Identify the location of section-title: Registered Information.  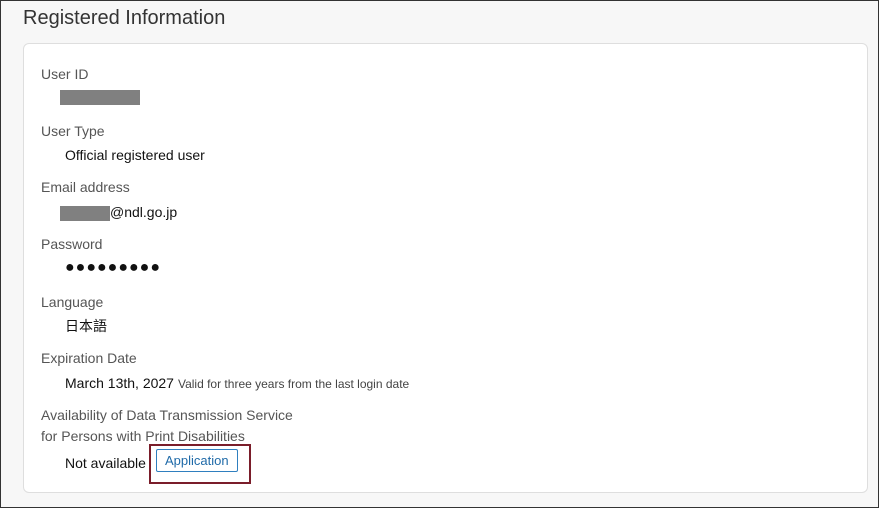
(124, 18).